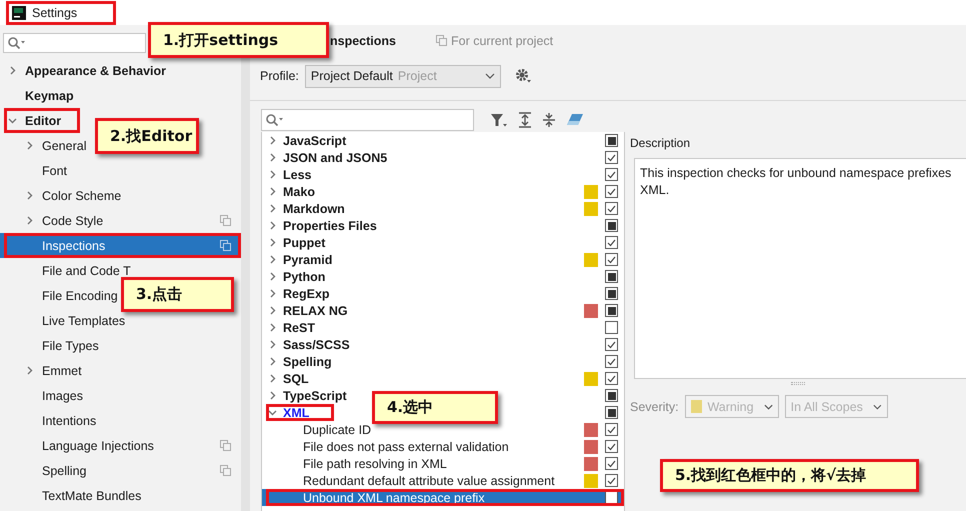  Describe the element at coordinates (330, 225) in the screenshot. I see `inspection-row: Properties Files` at that location.